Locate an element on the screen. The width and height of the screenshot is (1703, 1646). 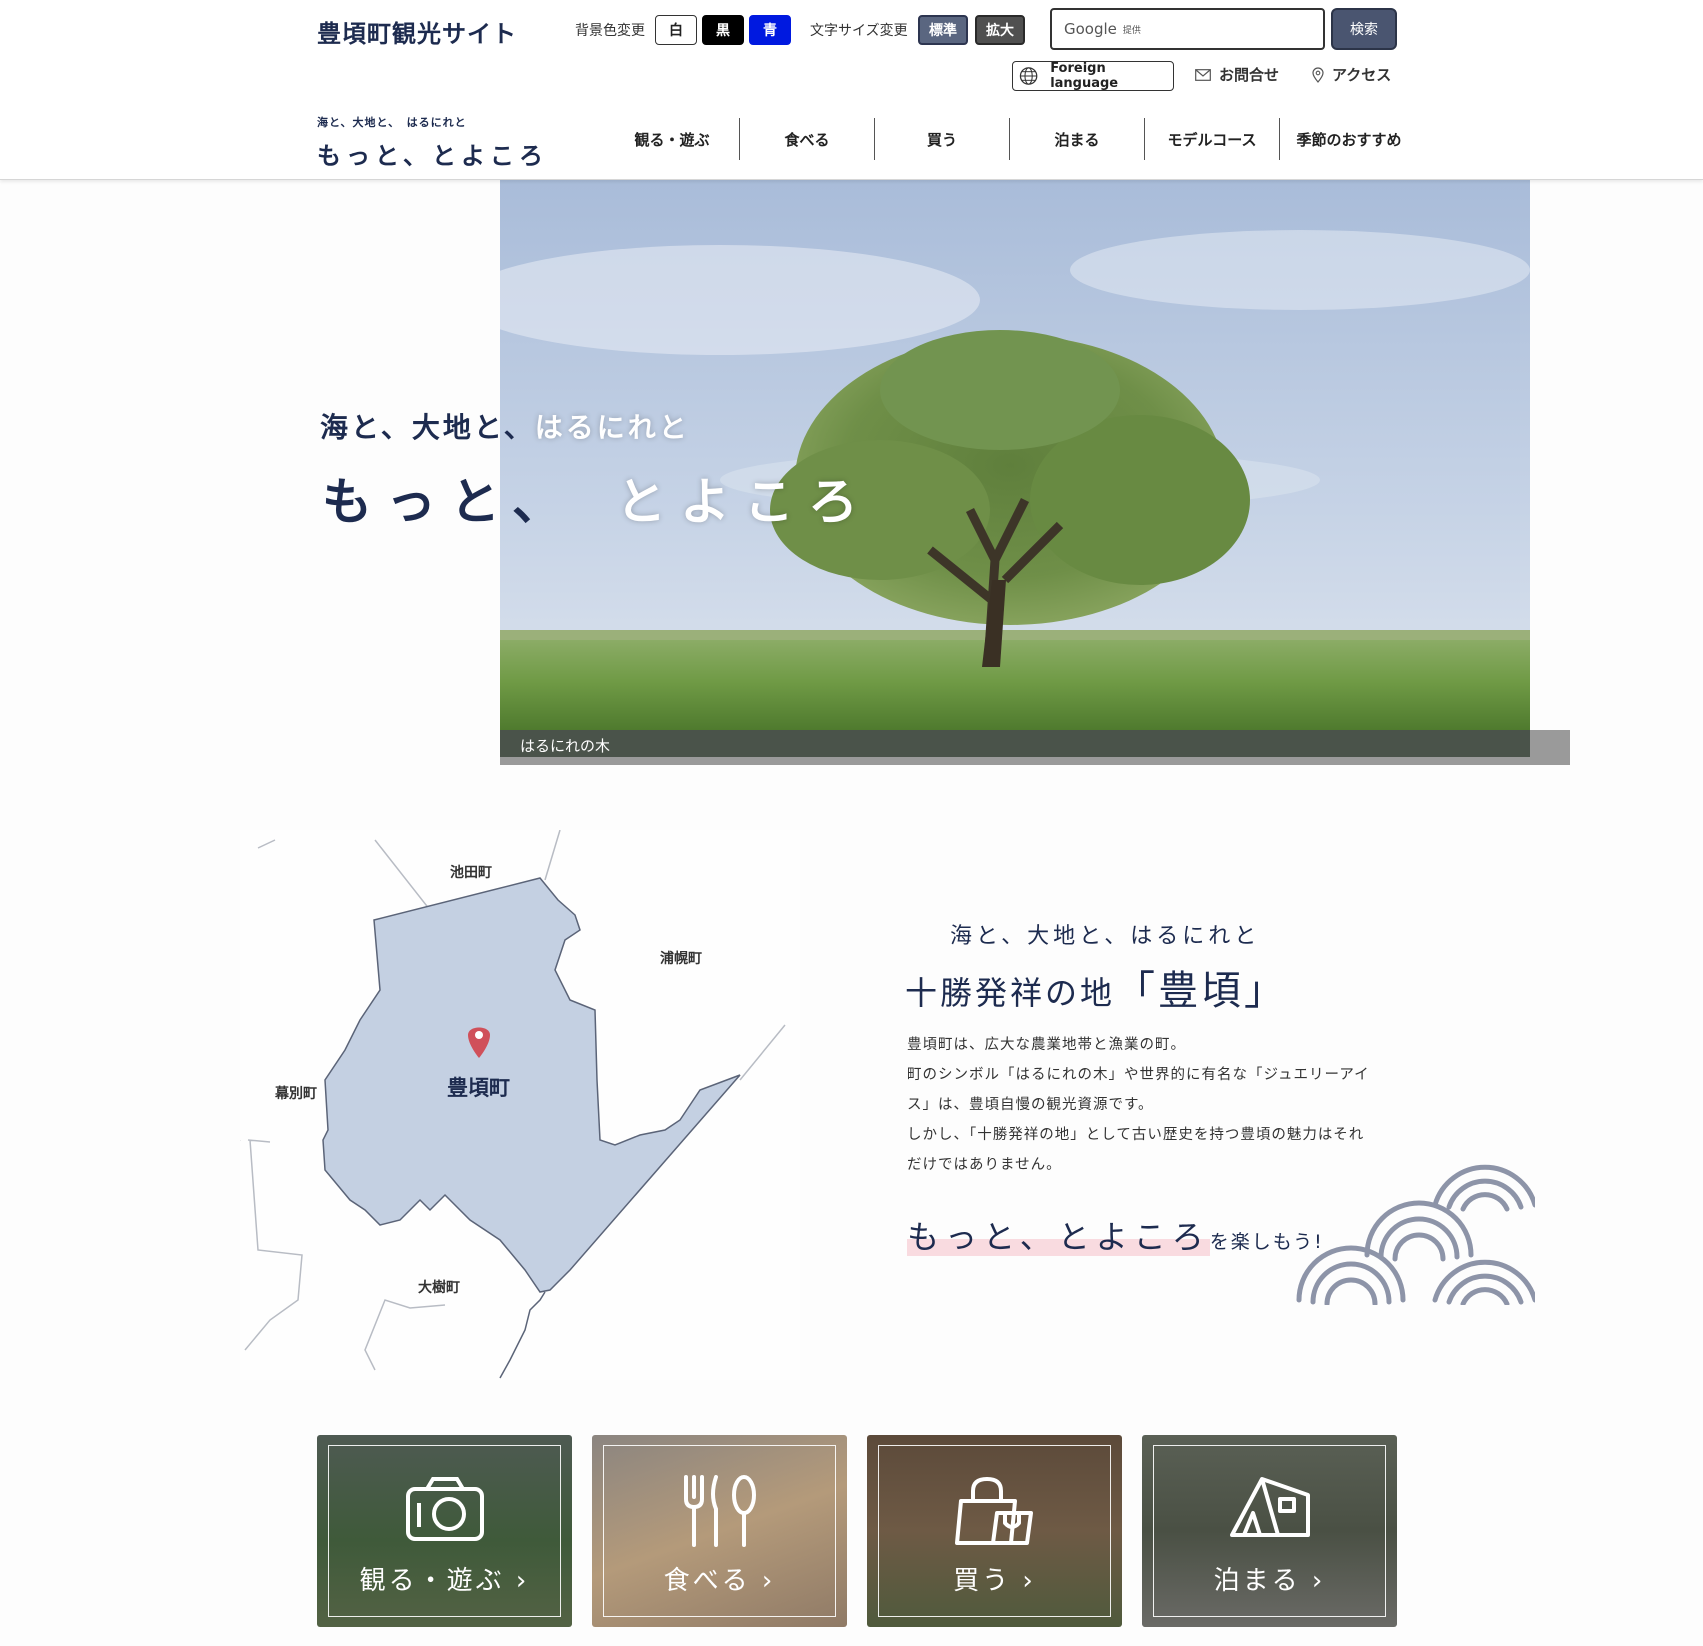
tile-label: 食べる › is located at coordinates (719, 1581).